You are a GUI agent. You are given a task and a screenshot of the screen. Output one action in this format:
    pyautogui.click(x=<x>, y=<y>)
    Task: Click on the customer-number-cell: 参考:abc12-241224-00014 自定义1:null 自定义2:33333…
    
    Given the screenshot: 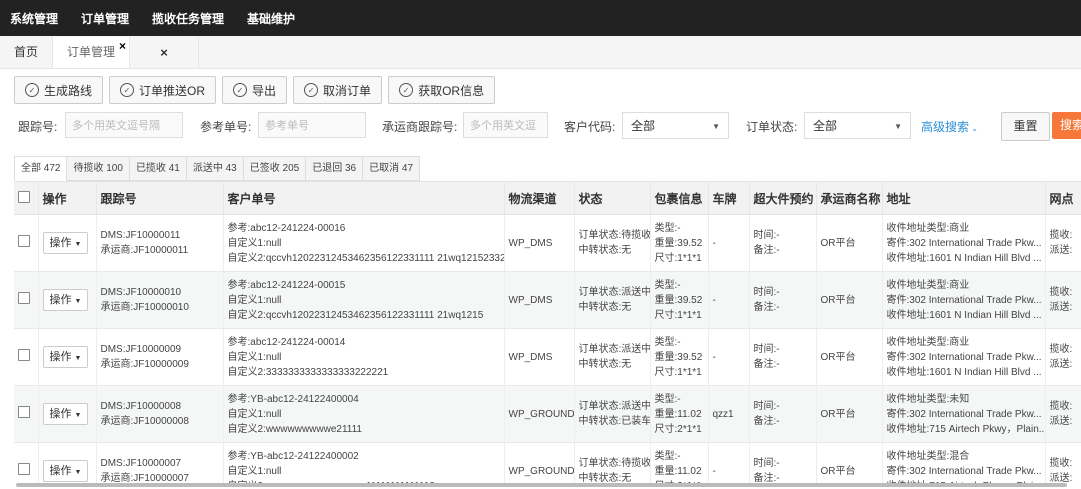 What is the action you would take?
    pyautogui.click(x=364, y=357)
    